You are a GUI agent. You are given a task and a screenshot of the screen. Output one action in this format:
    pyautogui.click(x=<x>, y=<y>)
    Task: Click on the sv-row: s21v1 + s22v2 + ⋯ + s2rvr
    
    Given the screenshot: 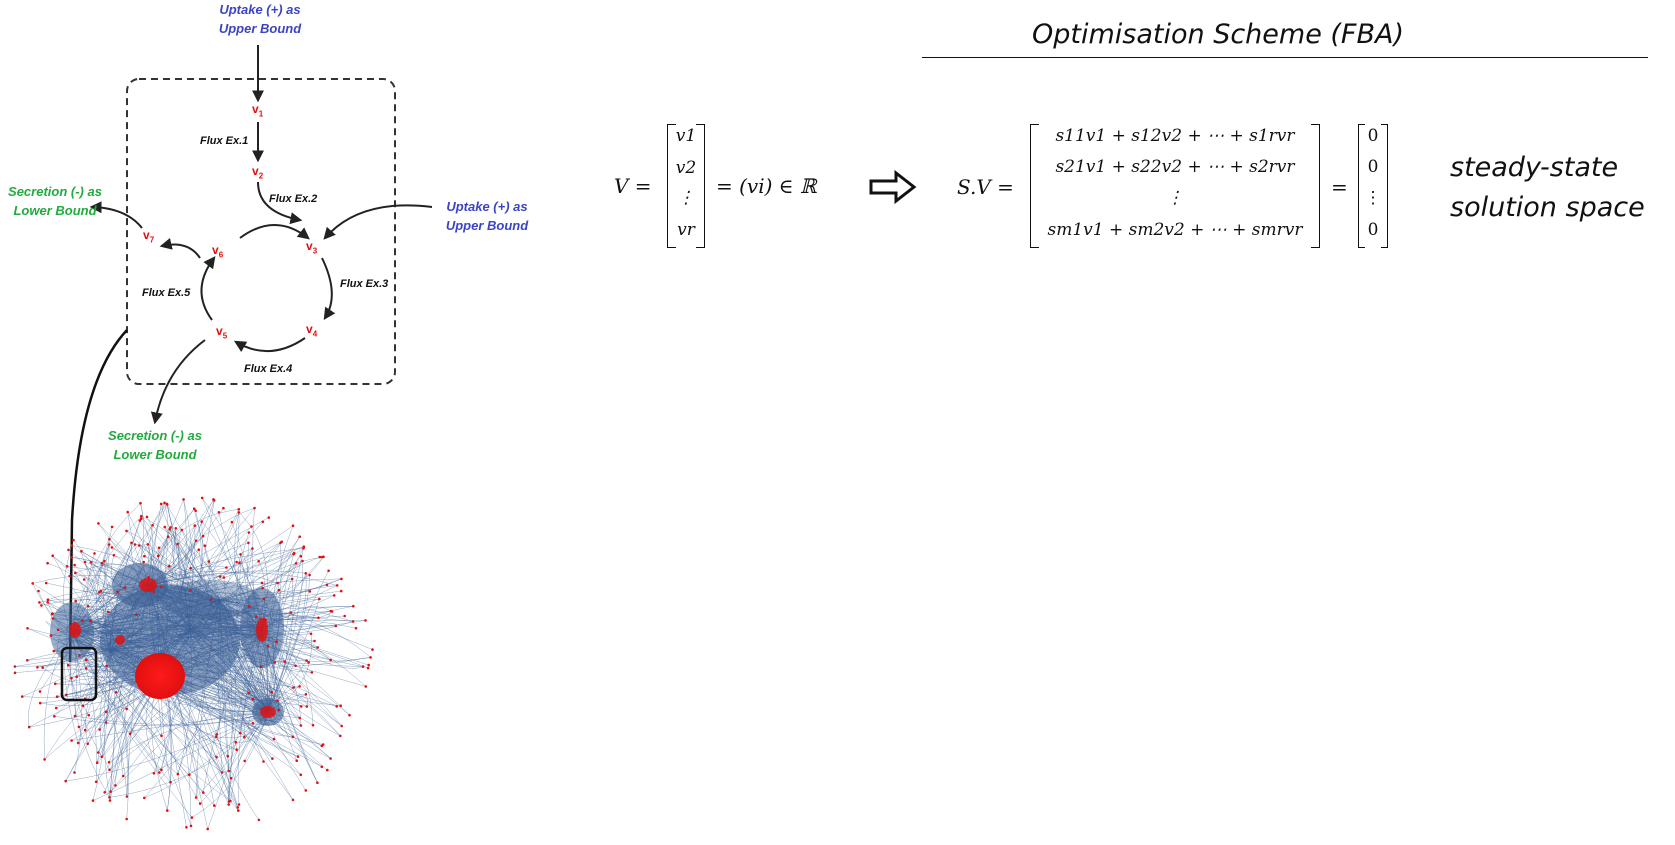 What is the action you would take?
    pyautogui.click(x=1175, y=167)
    